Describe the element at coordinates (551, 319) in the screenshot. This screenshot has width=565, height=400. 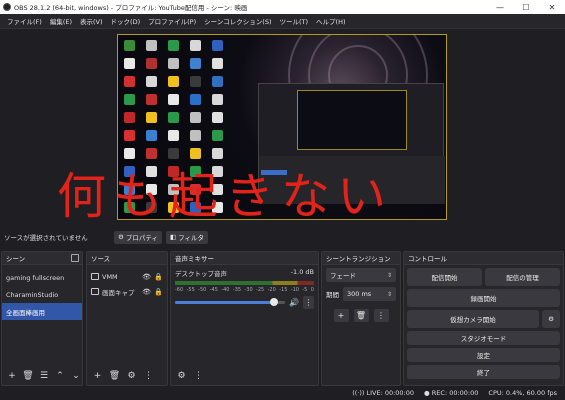
I see `virtual-camera-settings-button: ⚙` at that location.